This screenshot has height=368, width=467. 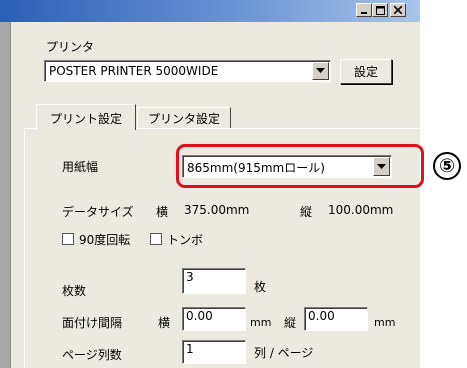 I want to click on gap-vertical-unit: mm, so click(x=385, y=322).